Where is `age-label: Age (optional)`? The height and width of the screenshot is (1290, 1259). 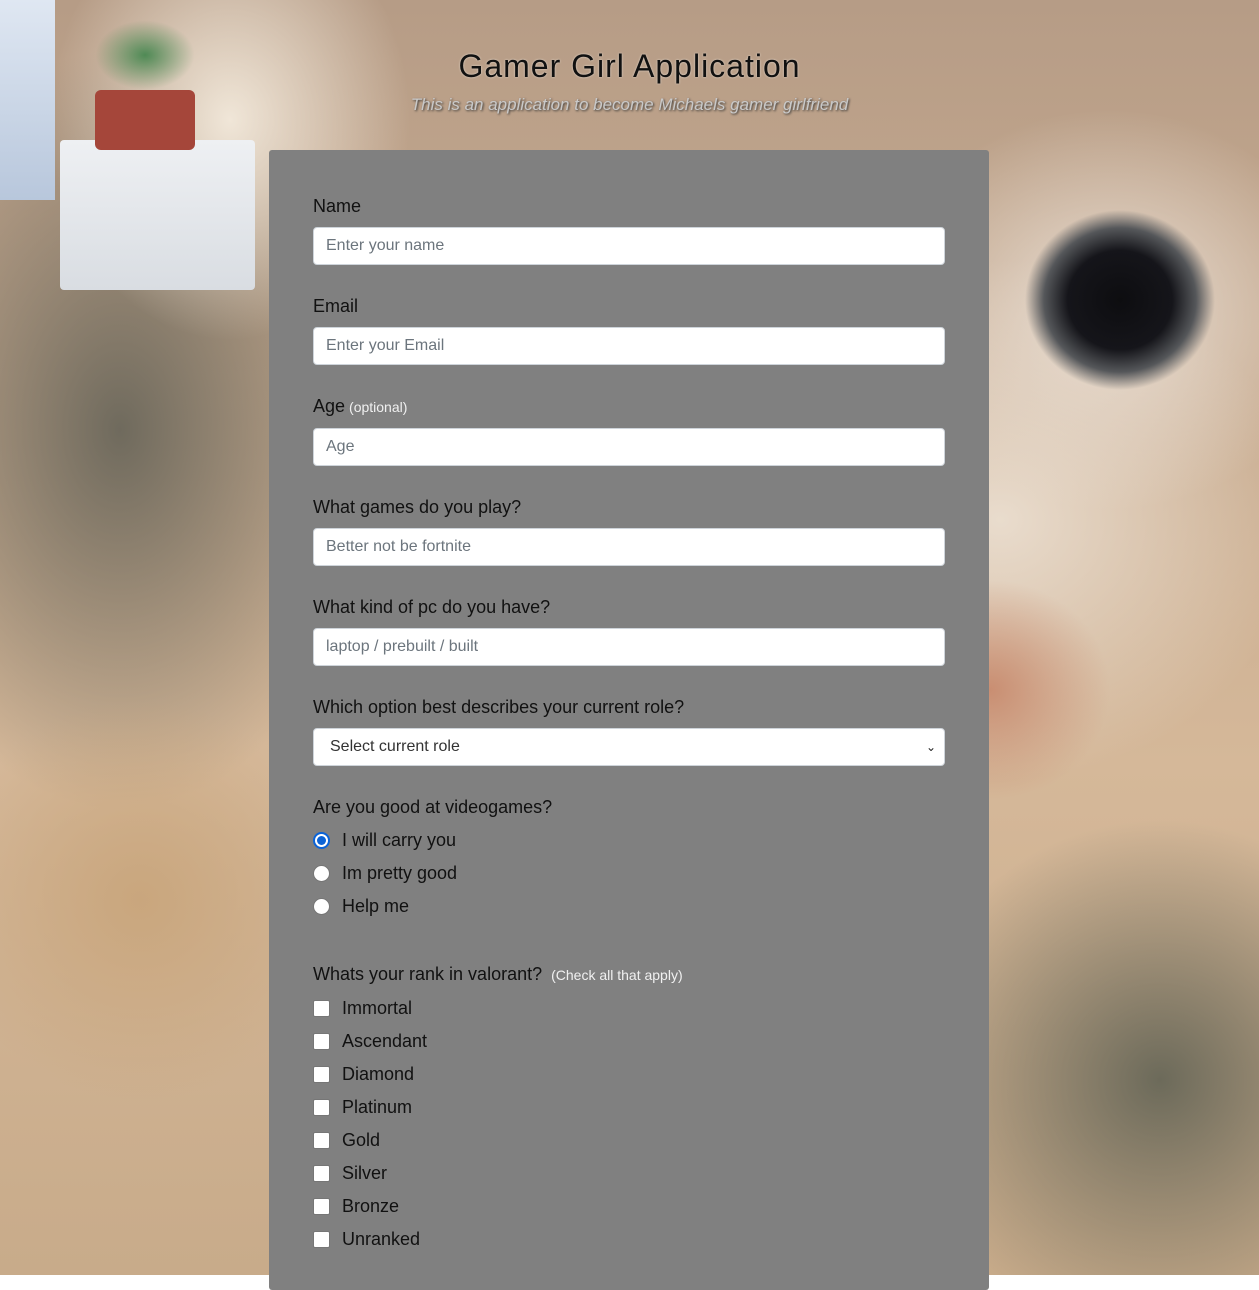
age-label: Age (optional) is located at coordinates (629, 406).